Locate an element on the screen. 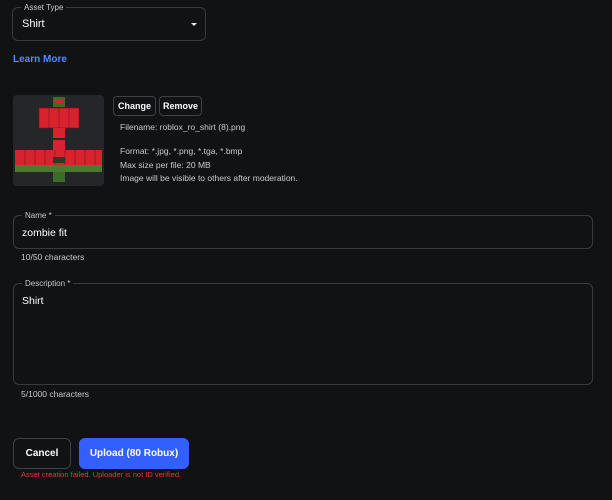  remove-image-button: Remove is located at coordinates (180, 106).